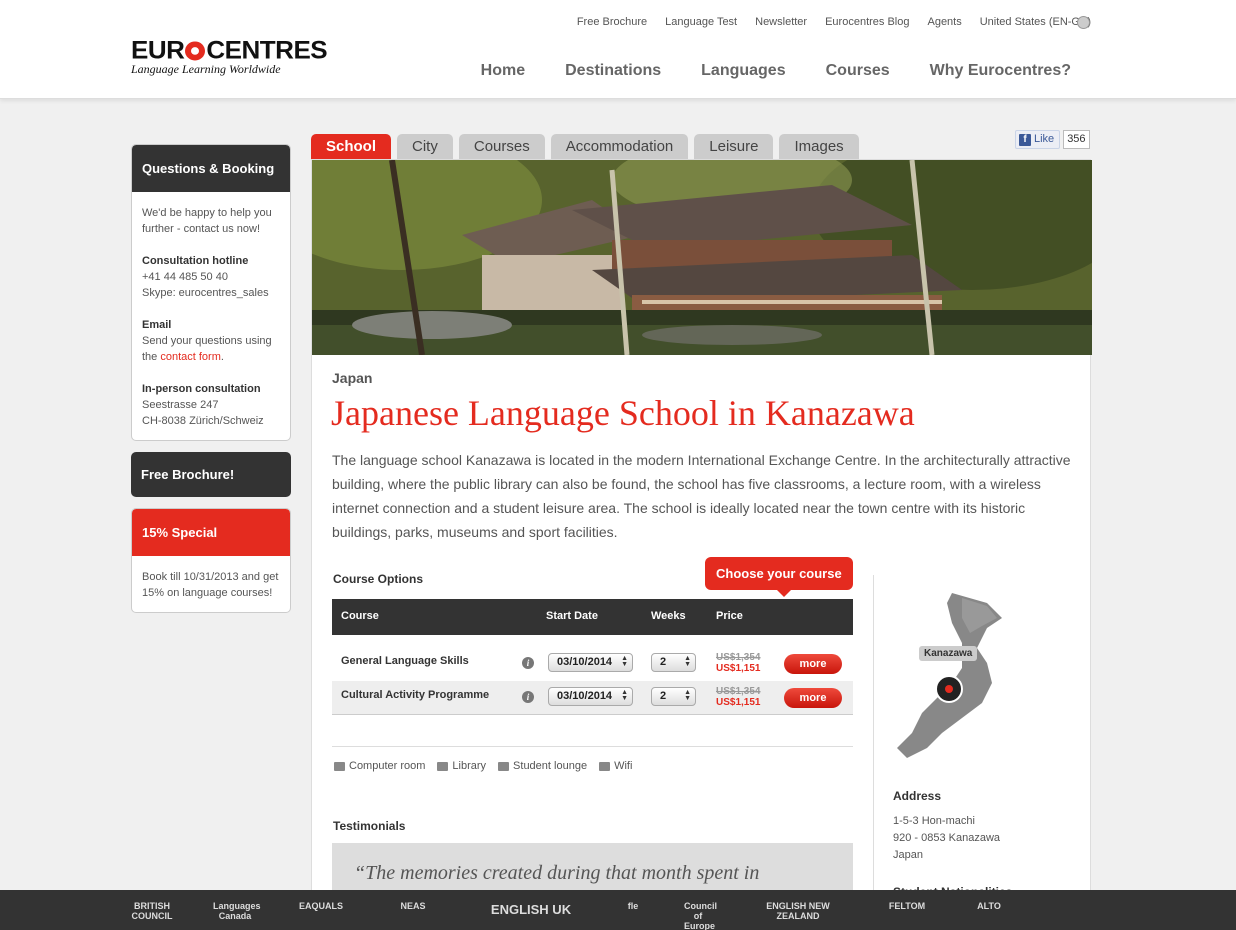 This screenshot has width=1236, height=930. What do you see at coordinates (1076, 139) in the screenshot?
I see `facebook-like-count: 356` at bounding box center [1076, 139].